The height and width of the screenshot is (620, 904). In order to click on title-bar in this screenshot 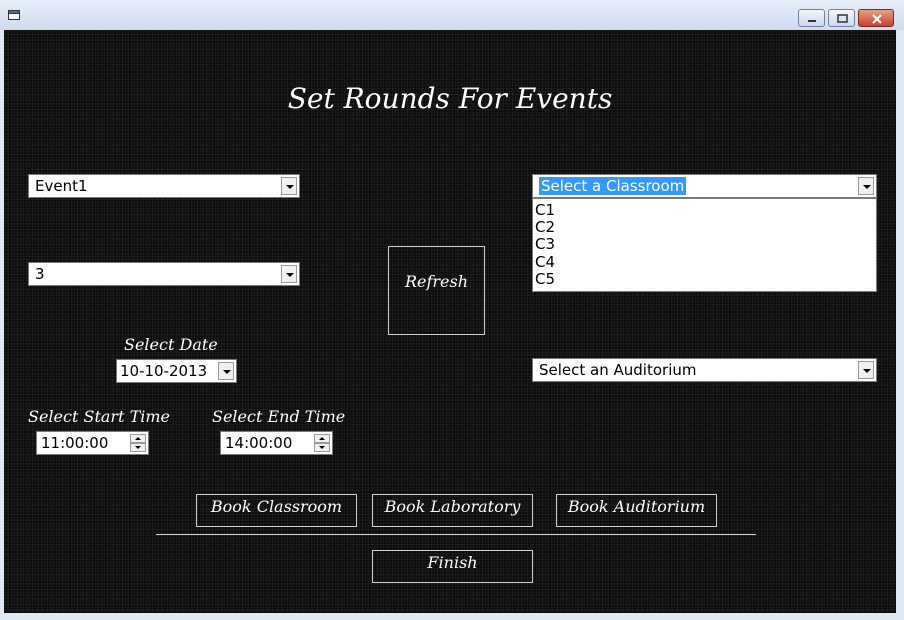, I will do `click(452, 15)`.